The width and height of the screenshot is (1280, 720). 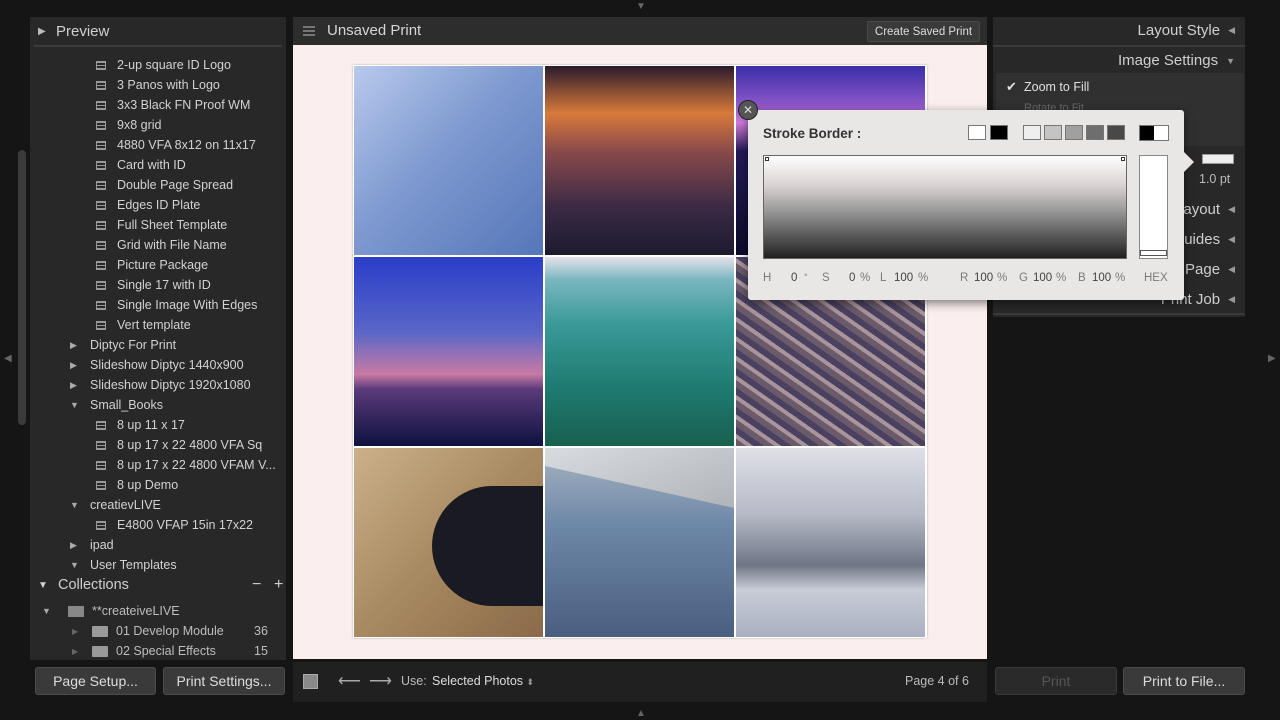 I want to click on print-button: Print, so click(x=1056, y=681).